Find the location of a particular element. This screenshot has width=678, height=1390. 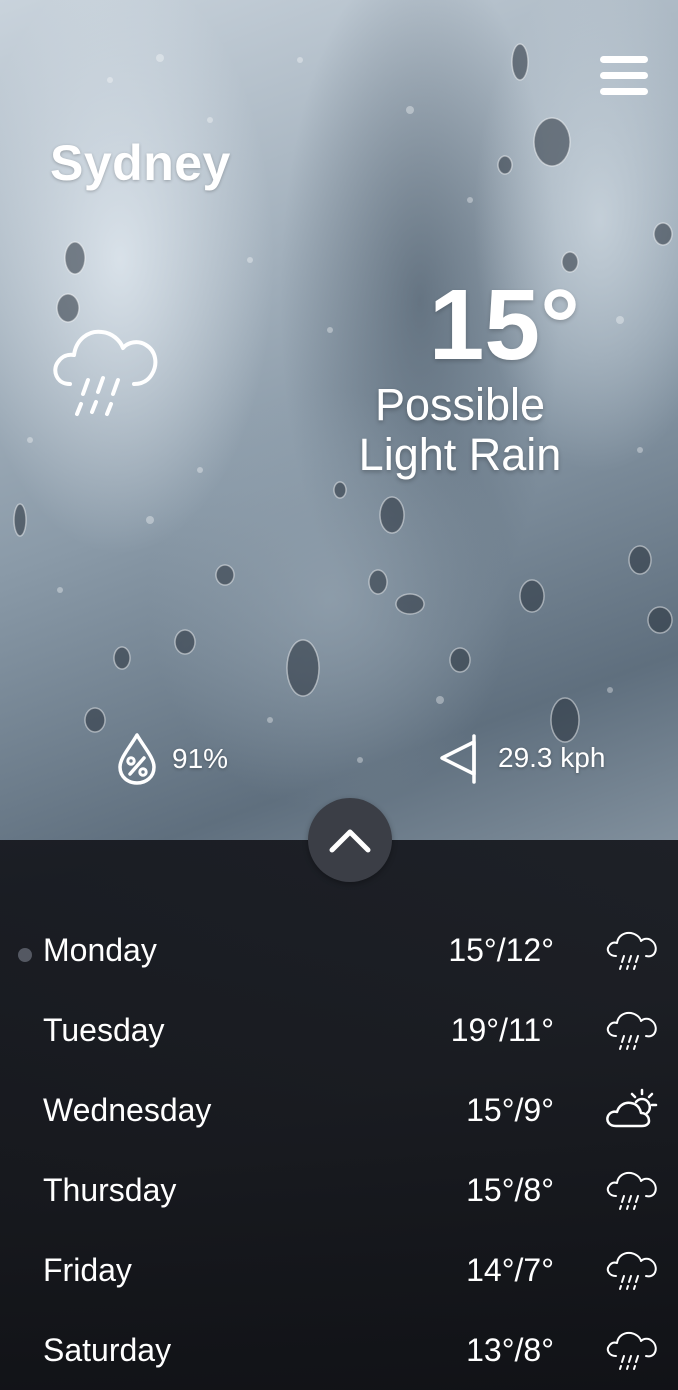

condition-line-1: Possible is located at coordinates (460, 404).